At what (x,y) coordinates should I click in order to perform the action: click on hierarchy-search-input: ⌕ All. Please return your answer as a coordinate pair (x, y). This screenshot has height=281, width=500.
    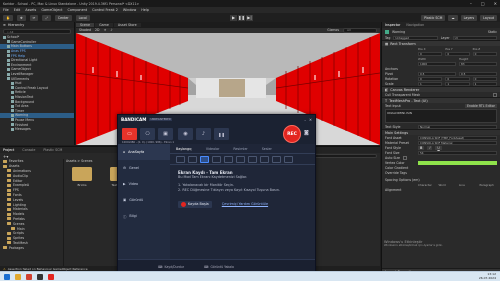
    Looking at the image, I should click on (37, 31).